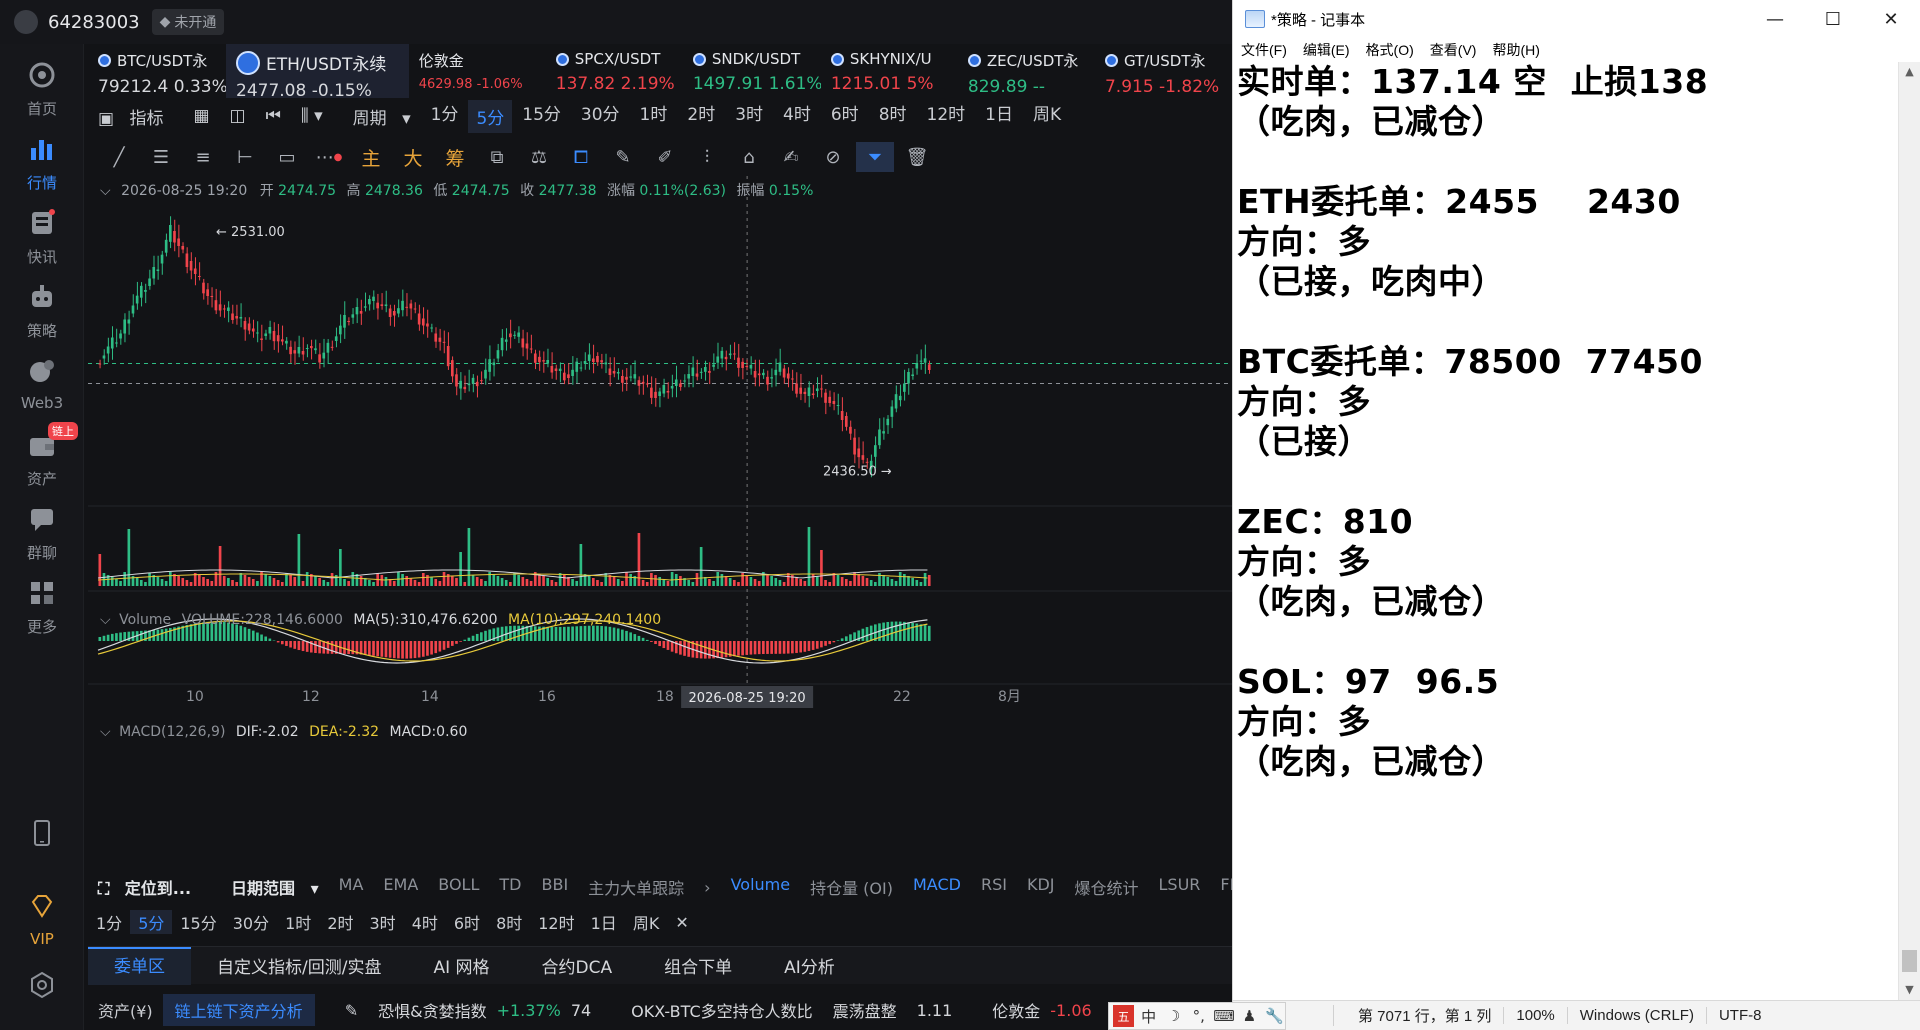 The height and width of the screenshot is (1030, 1920). I want to click on sidebar-phone, so click(42, 836).